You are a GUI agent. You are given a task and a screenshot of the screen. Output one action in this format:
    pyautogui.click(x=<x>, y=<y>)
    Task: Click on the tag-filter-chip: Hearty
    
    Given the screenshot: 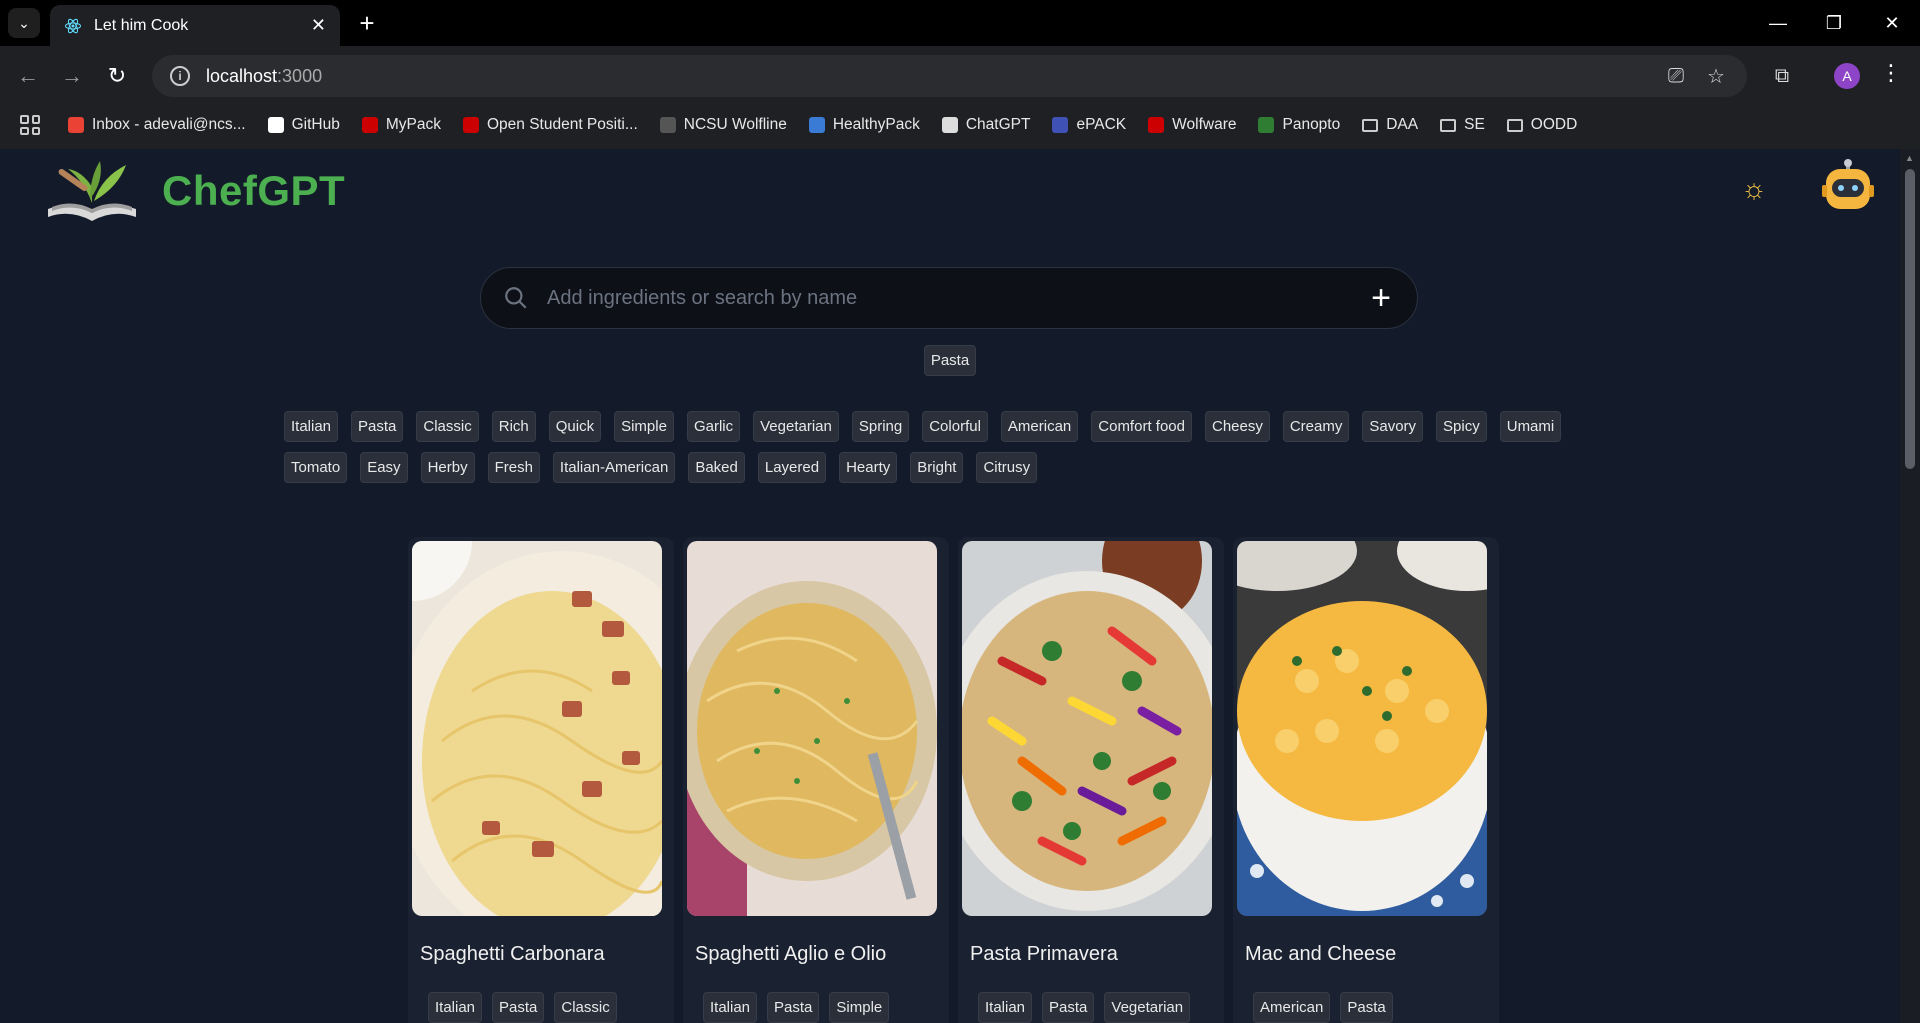 What is the action you would take?
    pyautogui.click(x=868, y=467)
    